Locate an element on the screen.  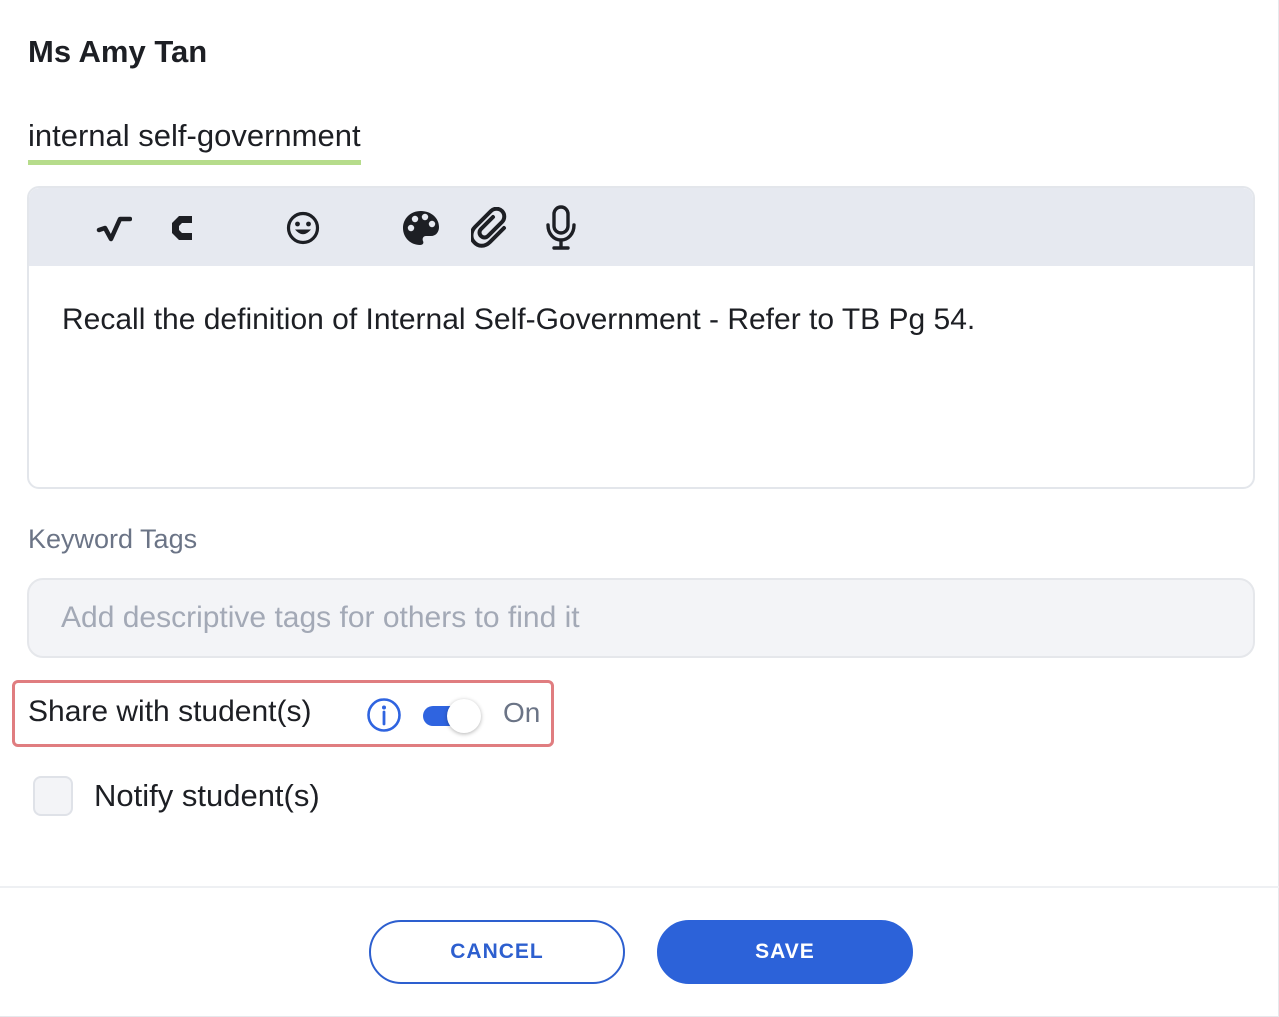
share-with-students-label: Share with student(s) is located at coordinates (170, 711).